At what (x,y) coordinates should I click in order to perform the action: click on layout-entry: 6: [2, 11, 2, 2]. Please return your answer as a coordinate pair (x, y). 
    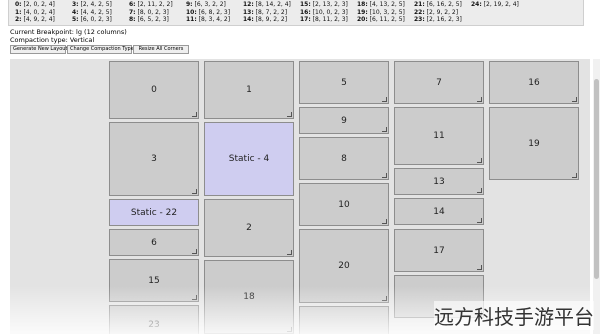
    Looking at the image, I should click on (151, 4).